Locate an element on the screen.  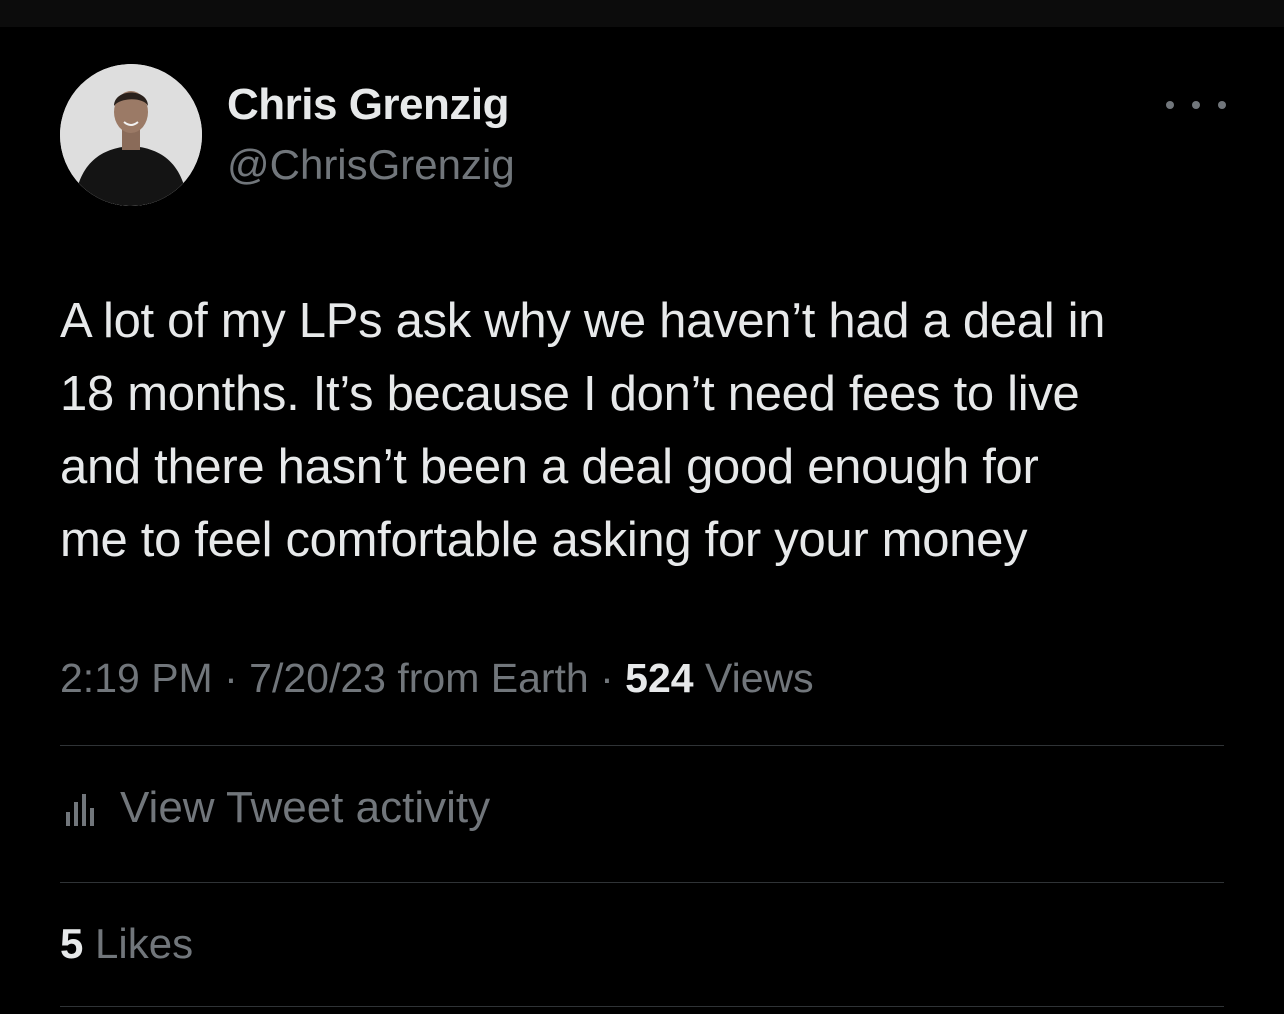
view-tweet-activity-label: View Tweet activity is located at coordinates (305, 807).